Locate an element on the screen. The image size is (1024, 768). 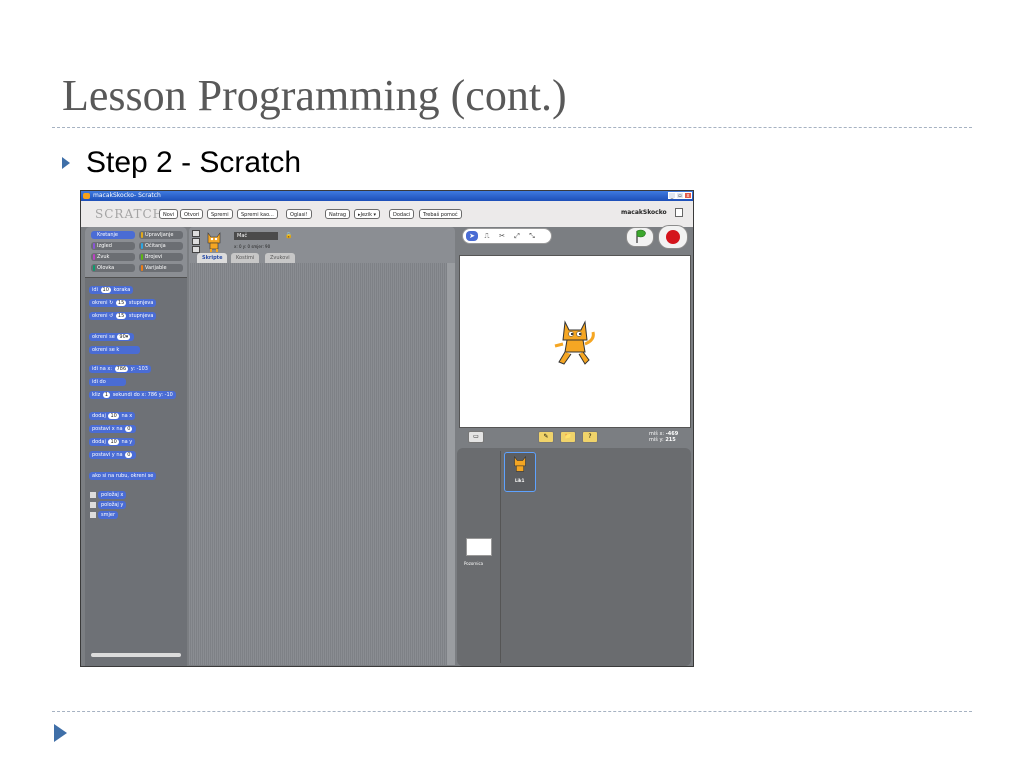
sprite-info-panel is located at coordinates (322, 245).